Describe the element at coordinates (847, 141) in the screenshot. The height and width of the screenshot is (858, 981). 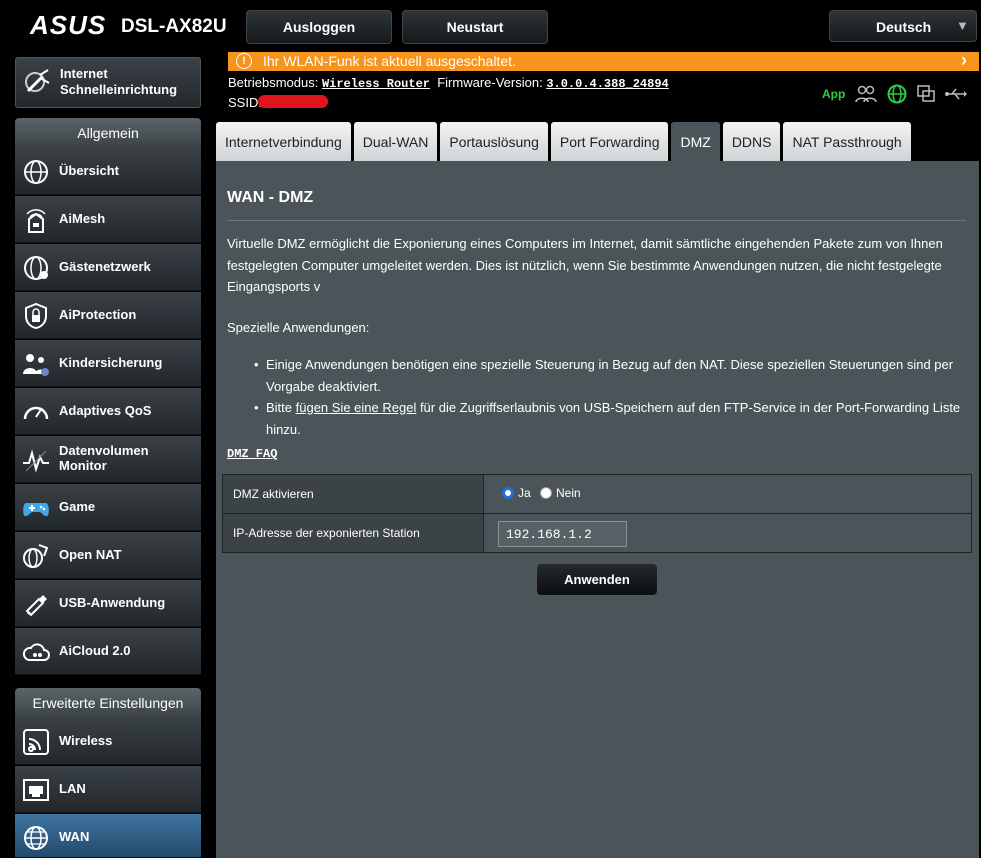
I see `tab-nat-passthrough: NAT Passthrough` at that location.